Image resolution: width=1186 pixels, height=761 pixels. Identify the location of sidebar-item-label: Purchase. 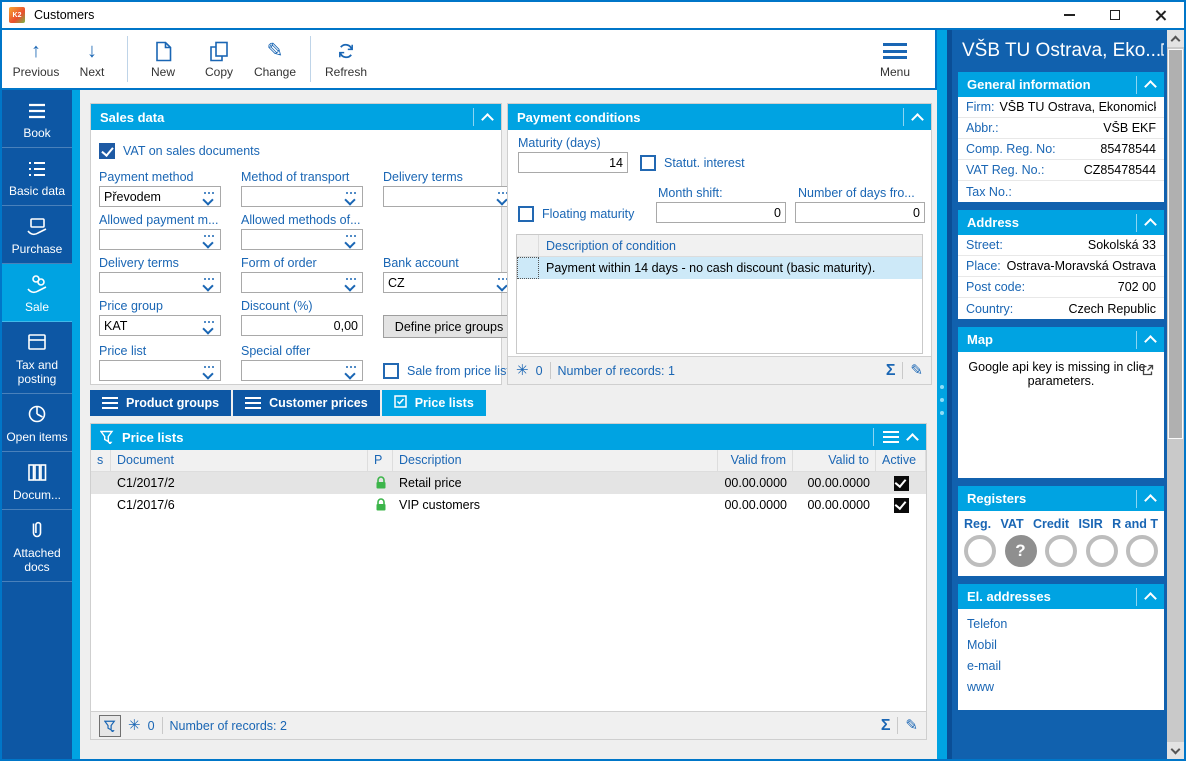
(37, 249).